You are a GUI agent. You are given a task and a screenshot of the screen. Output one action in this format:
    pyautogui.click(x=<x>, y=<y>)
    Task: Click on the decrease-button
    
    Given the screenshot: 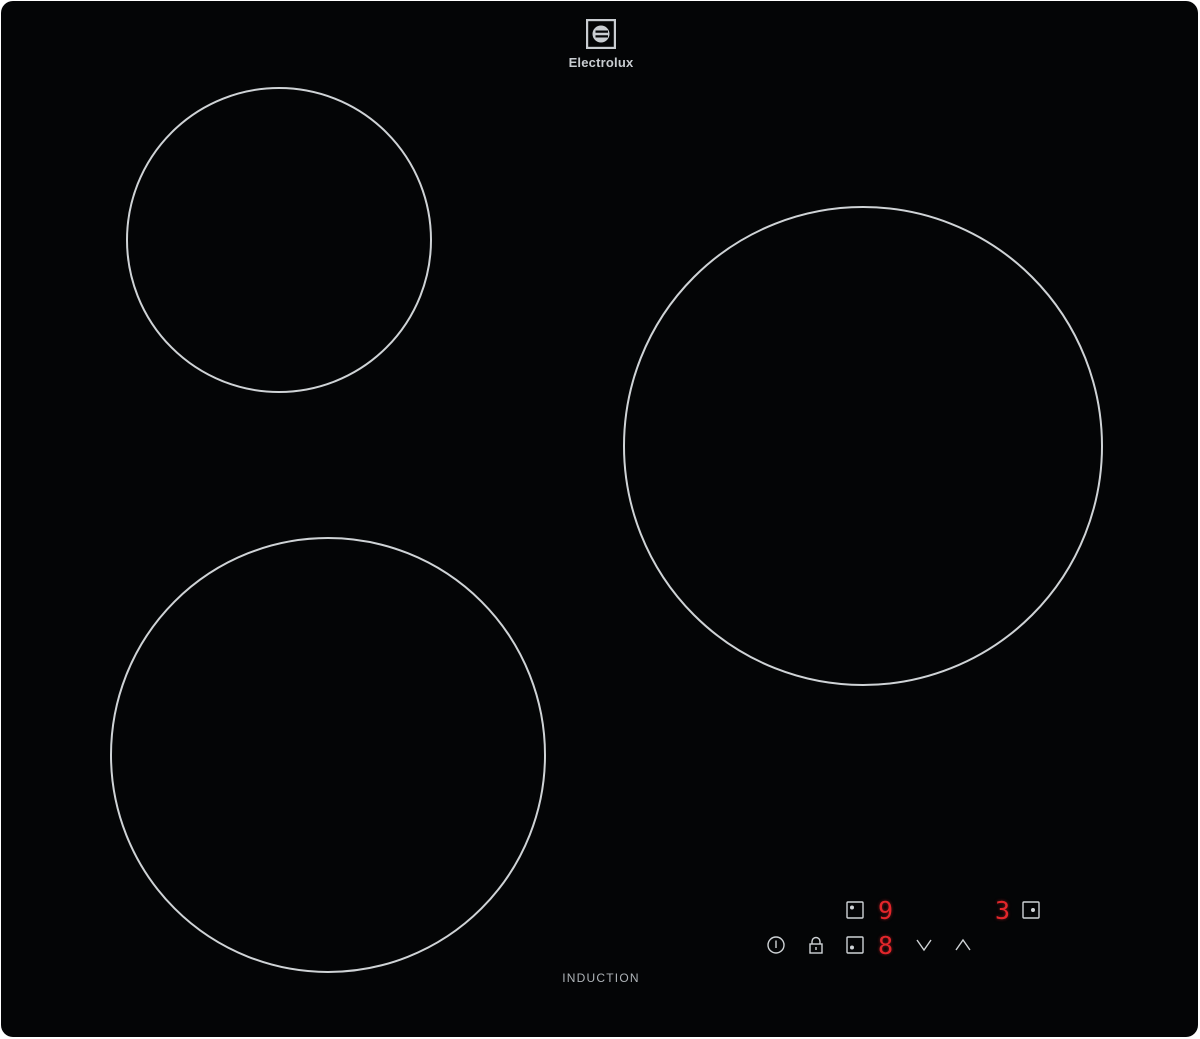 What is the action you would take?
    pyautogui.click(x=924, y=945)
    